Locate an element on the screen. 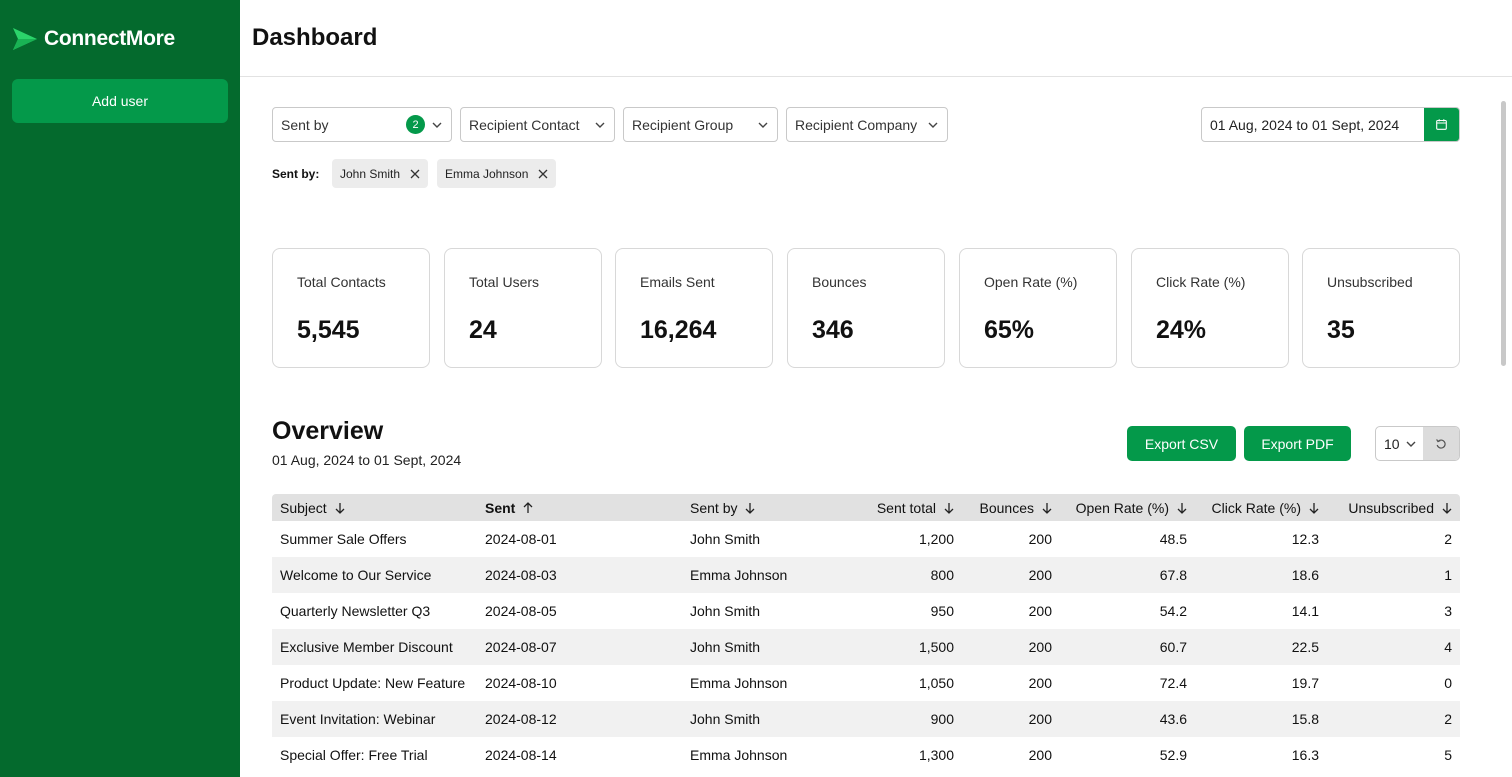 This screenshot has width=1512, height=777. cell-click-rate: 22.5 is located at coordinates (1305, 647).